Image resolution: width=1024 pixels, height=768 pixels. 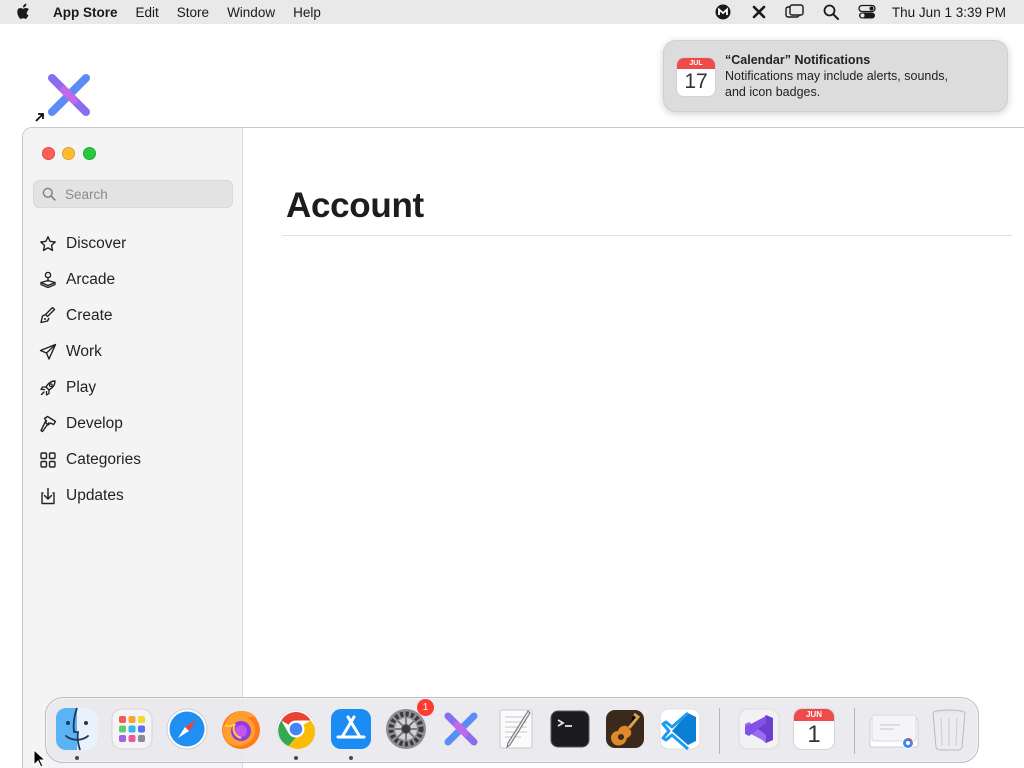 I want to click on sidebar-item-label: Work, so click(x=84, y=351).